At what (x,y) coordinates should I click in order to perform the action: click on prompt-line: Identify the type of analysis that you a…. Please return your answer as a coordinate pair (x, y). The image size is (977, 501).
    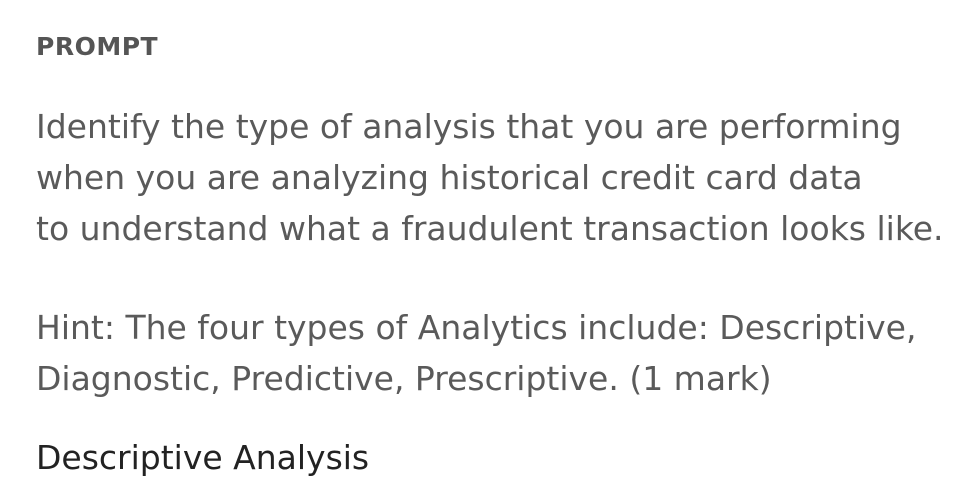
    Looking at the image, I should click on (469, 126).